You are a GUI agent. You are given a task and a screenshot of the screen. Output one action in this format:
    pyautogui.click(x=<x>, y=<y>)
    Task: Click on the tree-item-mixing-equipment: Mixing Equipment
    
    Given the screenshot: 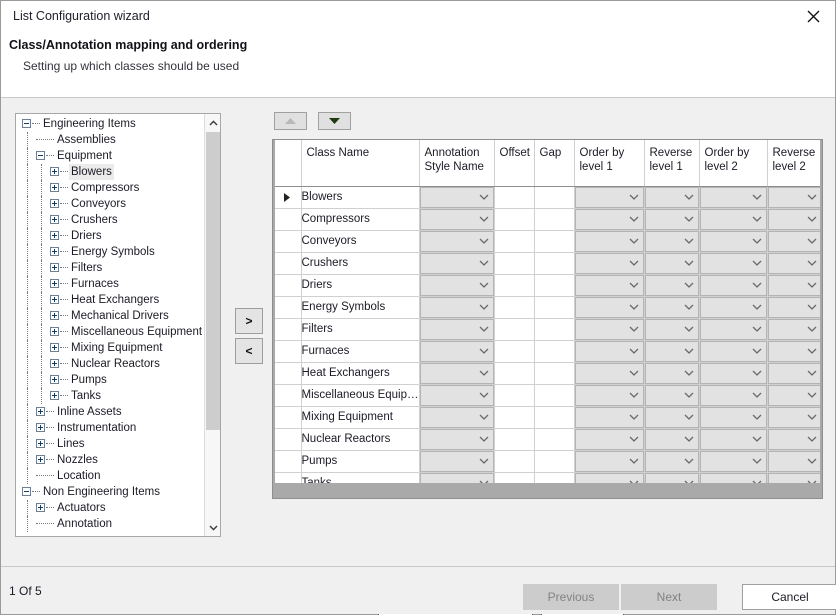 What is the action you would take?
    pyautogui.click(x=110, y=348)
    